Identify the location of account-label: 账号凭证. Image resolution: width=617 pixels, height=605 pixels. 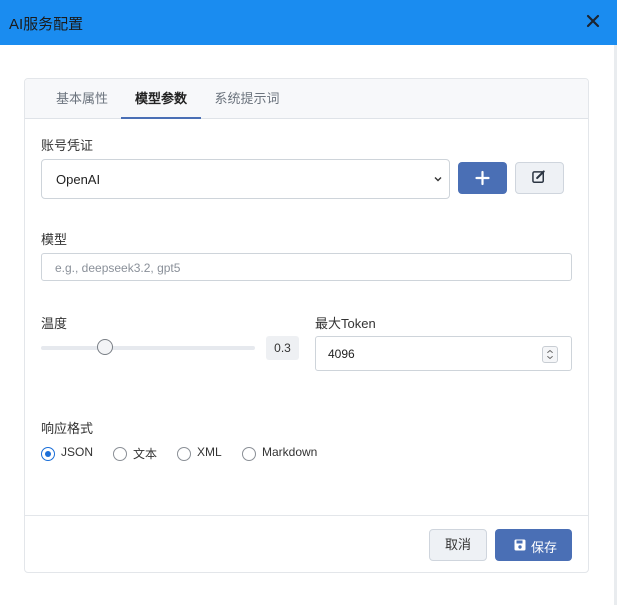
(67, 145).